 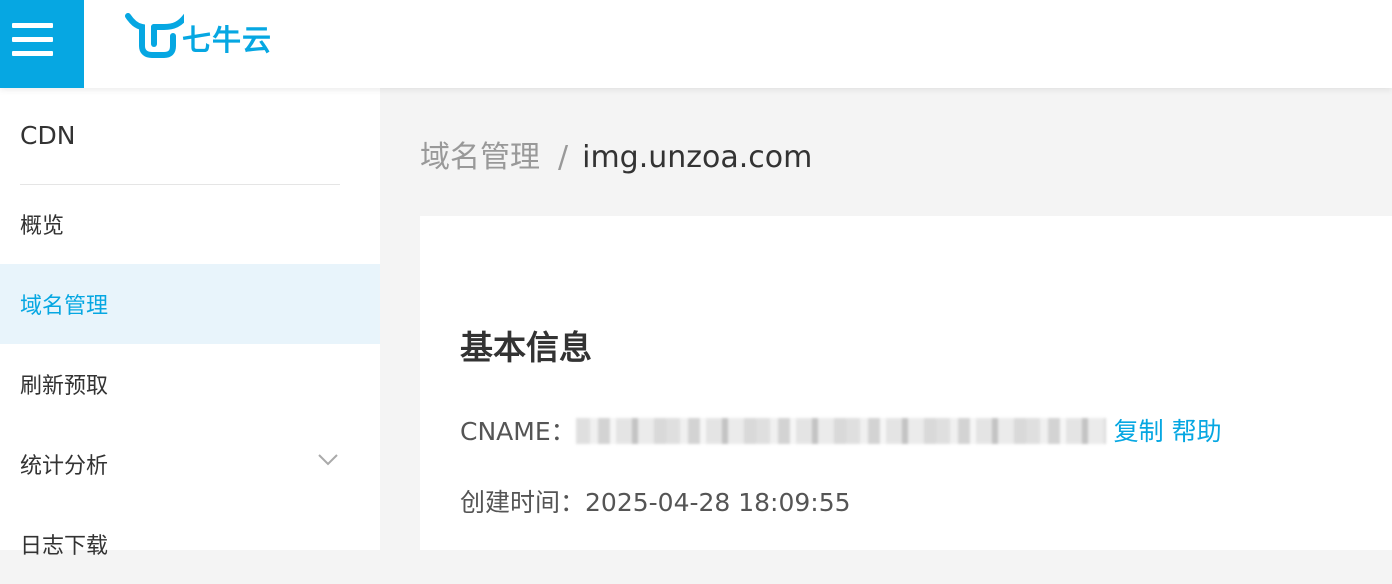 I want to click on sidebar-item-refresh-prefetch: 刷新预取, so click(x=190, y=384).